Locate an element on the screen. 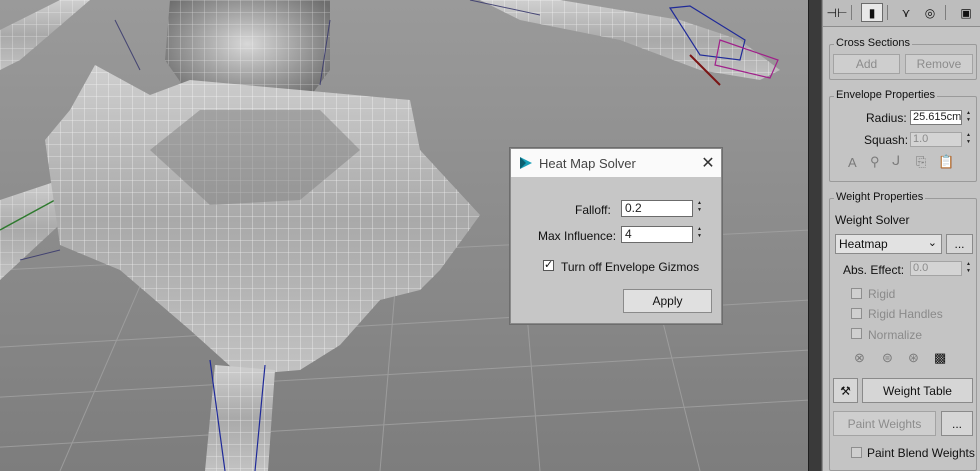  dialog-title-bar: Heat Map Solver ✕ is located at coordinates (616, 163).